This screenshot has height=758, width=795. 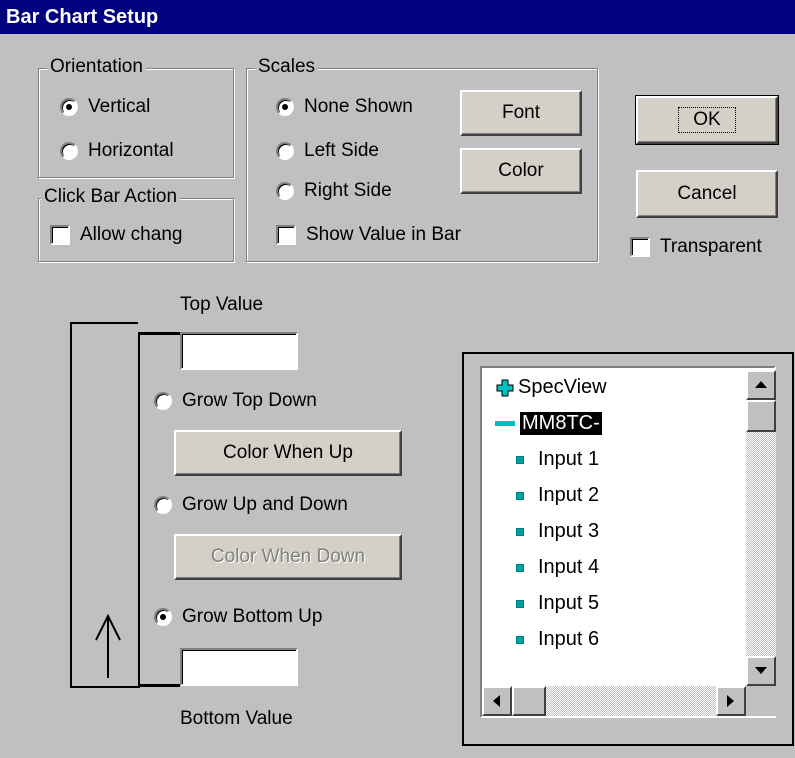 I want to click on tree-item-label: Input 6, so click(x=569, y=639).